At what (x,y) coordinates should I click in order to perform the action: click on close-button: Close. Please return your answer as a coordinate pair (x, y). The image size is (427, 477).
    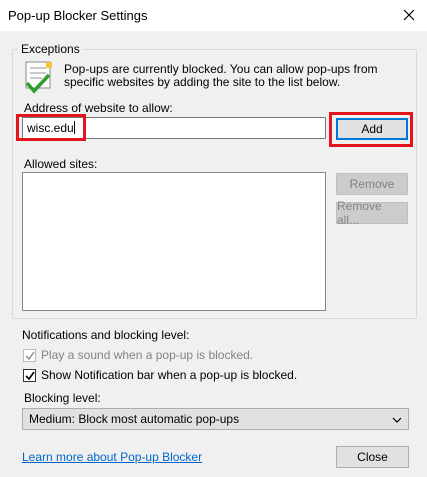
    Looking at the image, I should click on (372, 457).